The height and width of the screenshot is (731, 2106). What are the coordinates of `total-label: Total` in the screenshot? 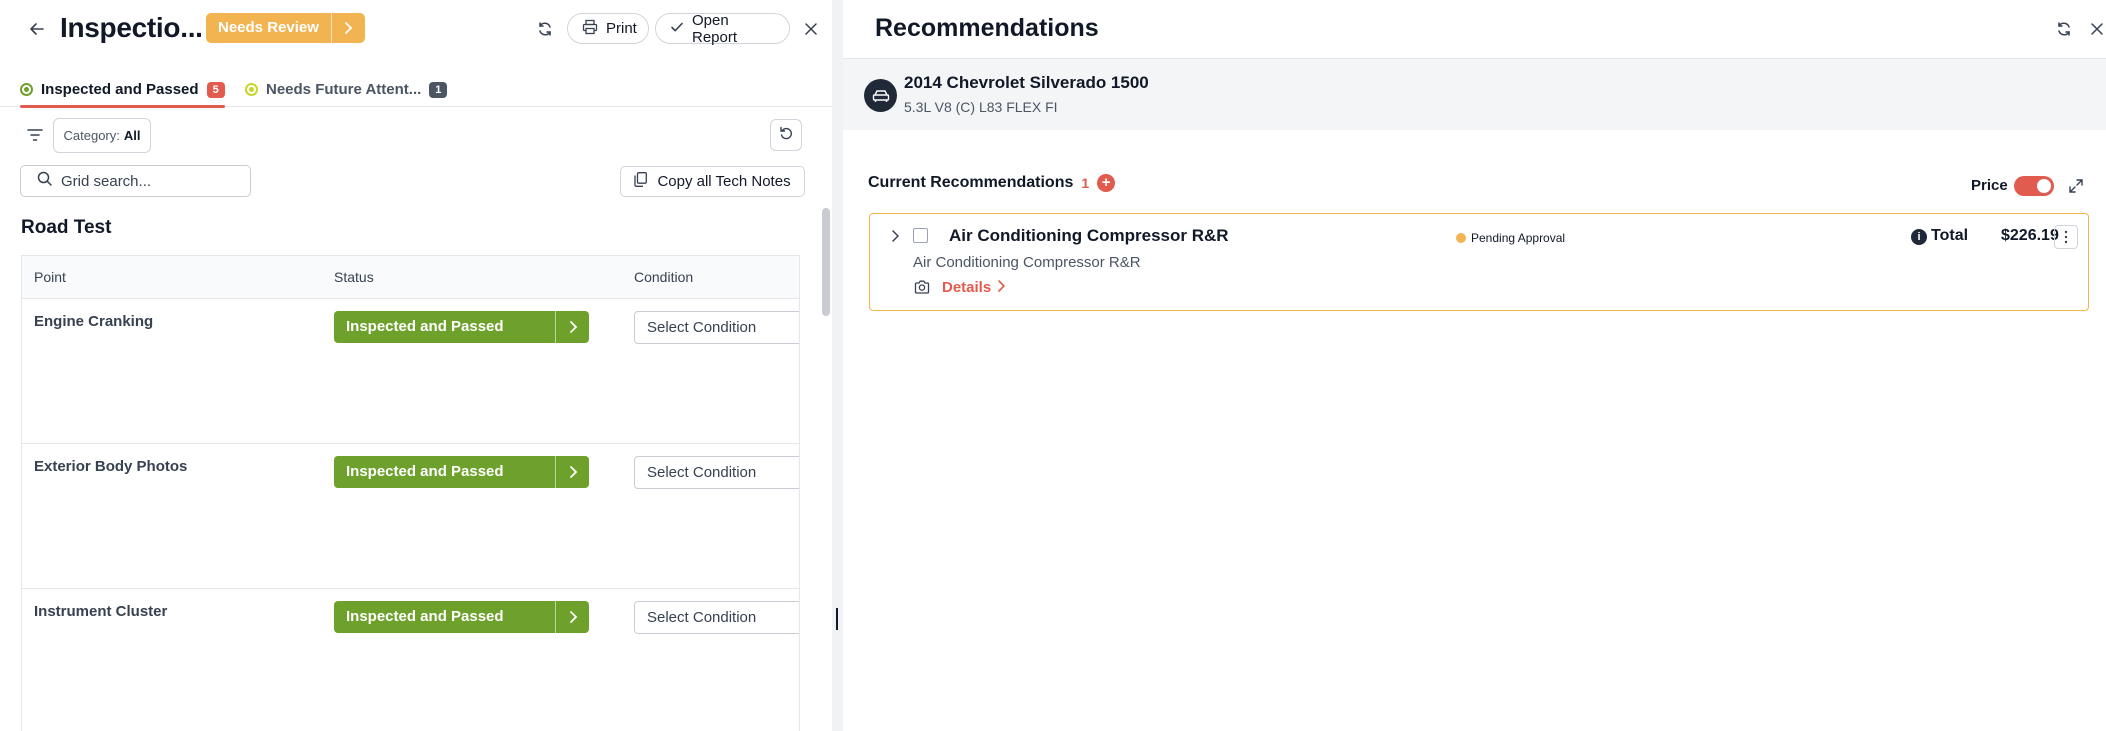 It's located at (1950, 235).